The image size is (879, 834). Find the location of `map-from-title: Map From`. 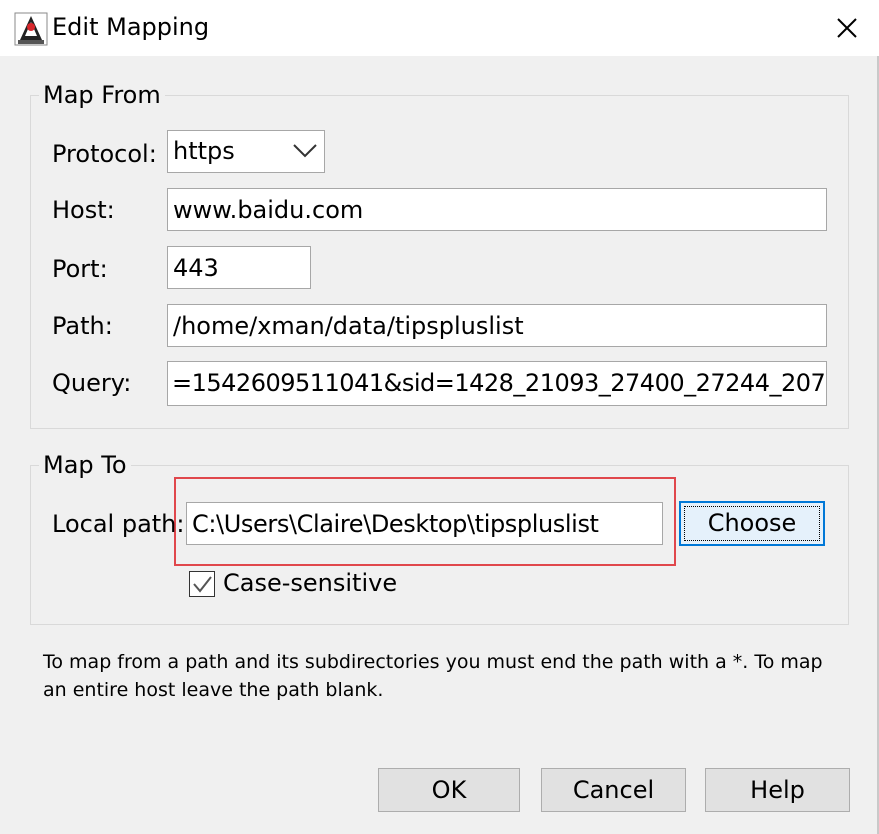

map-from-title: Map From is located at coordinates (102, 95).